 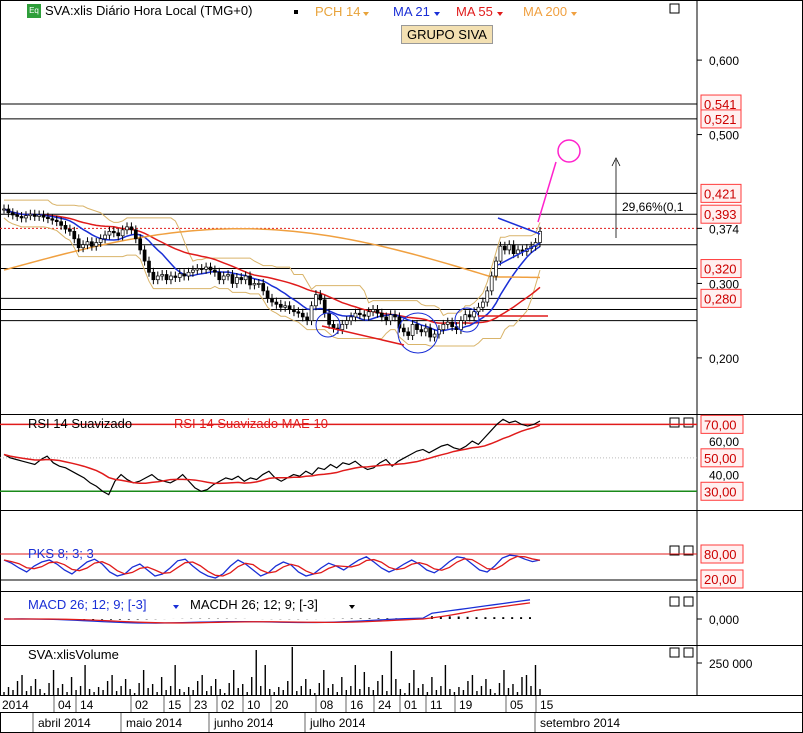 What do you see at coordinates (731, 664) in the screenshot?
I see `volume-tick-label: 250 000` at bounding box center [731, 664].